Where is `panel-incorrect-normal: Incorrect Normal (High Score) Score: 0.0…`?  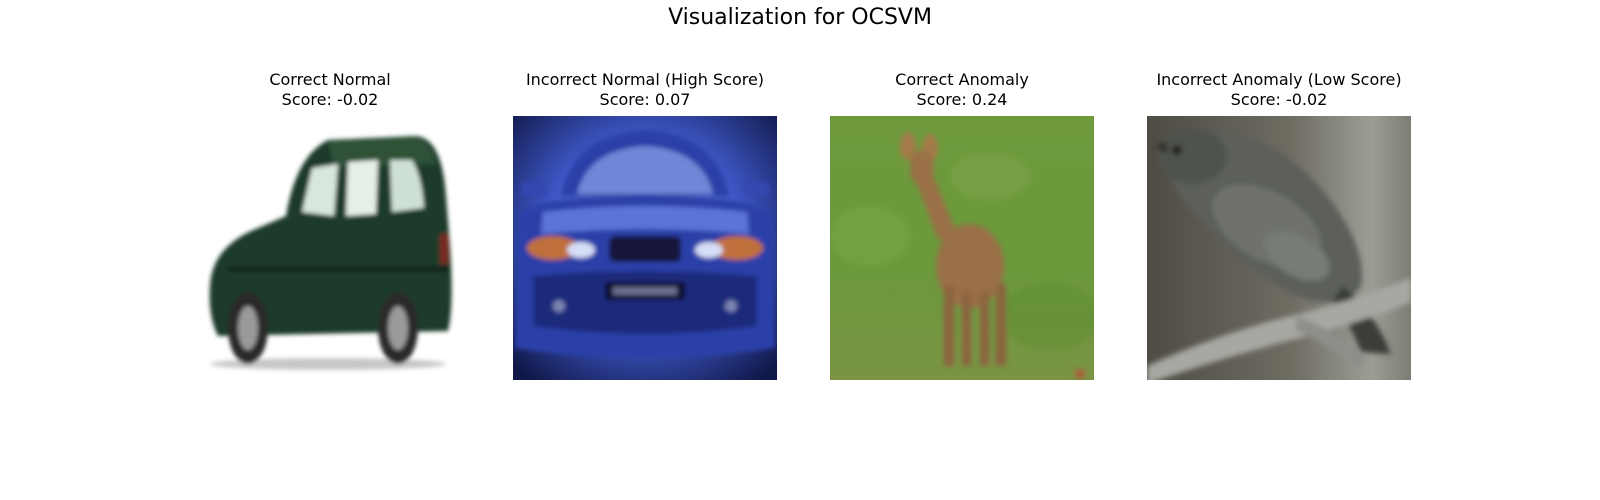
panel-incorrect-normal: Incorrect Normal (High Score) Score: 0.0… is located at coordinates (645, 225).